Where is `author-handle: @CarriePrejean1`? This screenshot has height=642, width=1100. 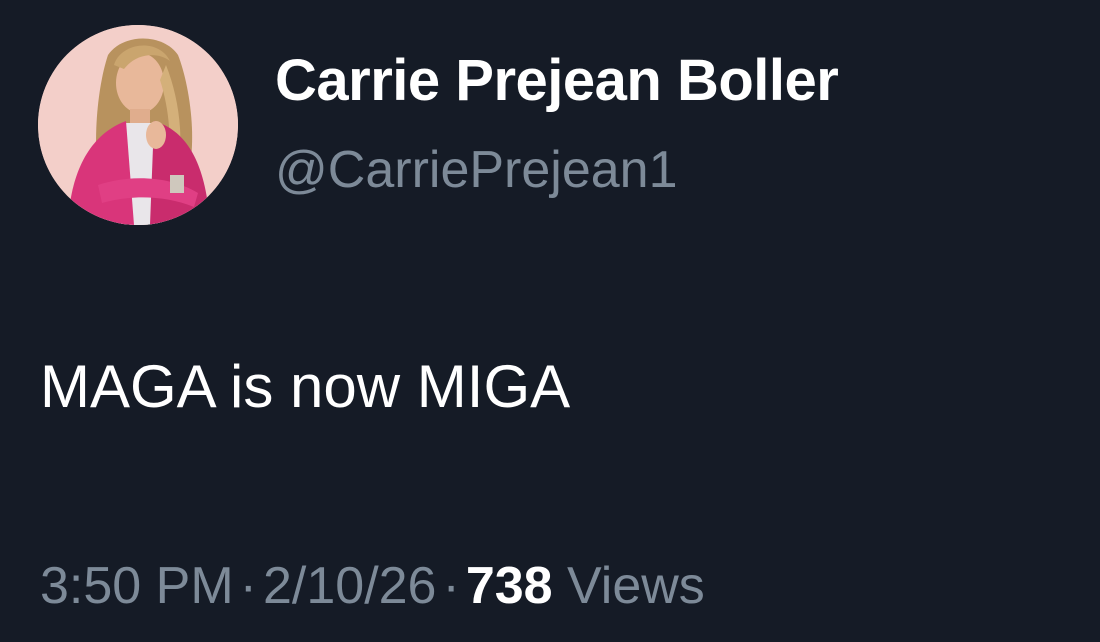
author-handle: @CarriePrejean1 is located at coordinates (476, 170).